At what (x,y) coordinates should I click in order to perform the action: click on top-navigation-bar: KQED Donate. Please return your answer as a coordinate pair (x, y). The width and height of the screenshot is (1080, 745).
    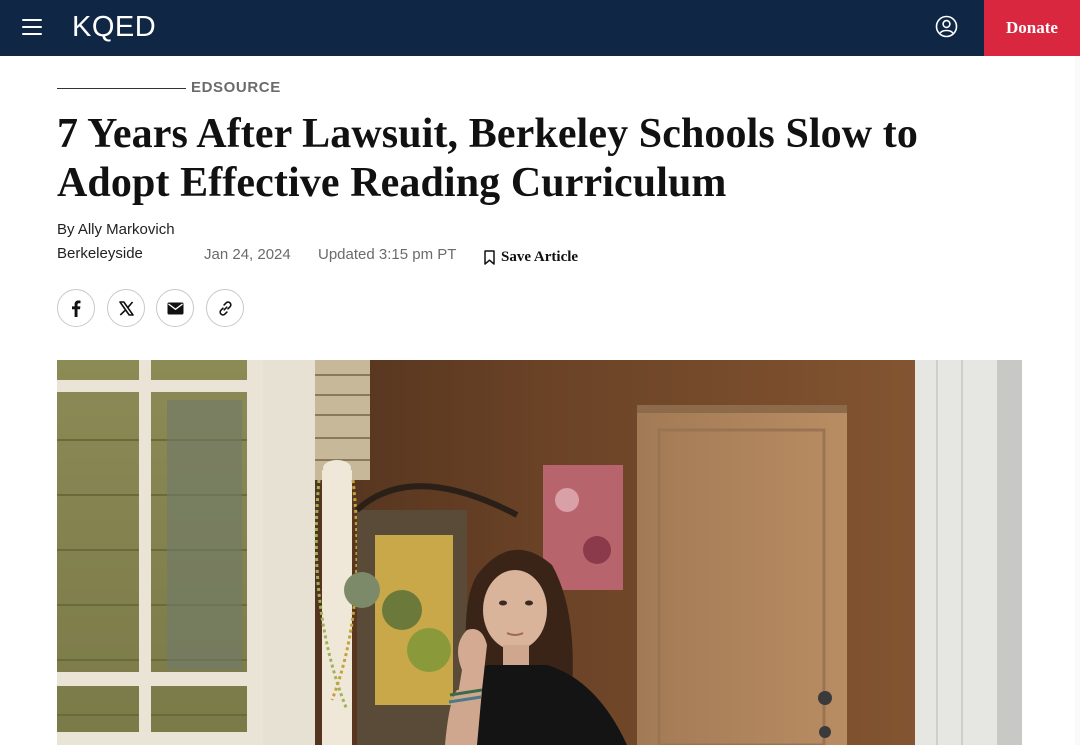
    Looking at the image, I should click on (540, 28).